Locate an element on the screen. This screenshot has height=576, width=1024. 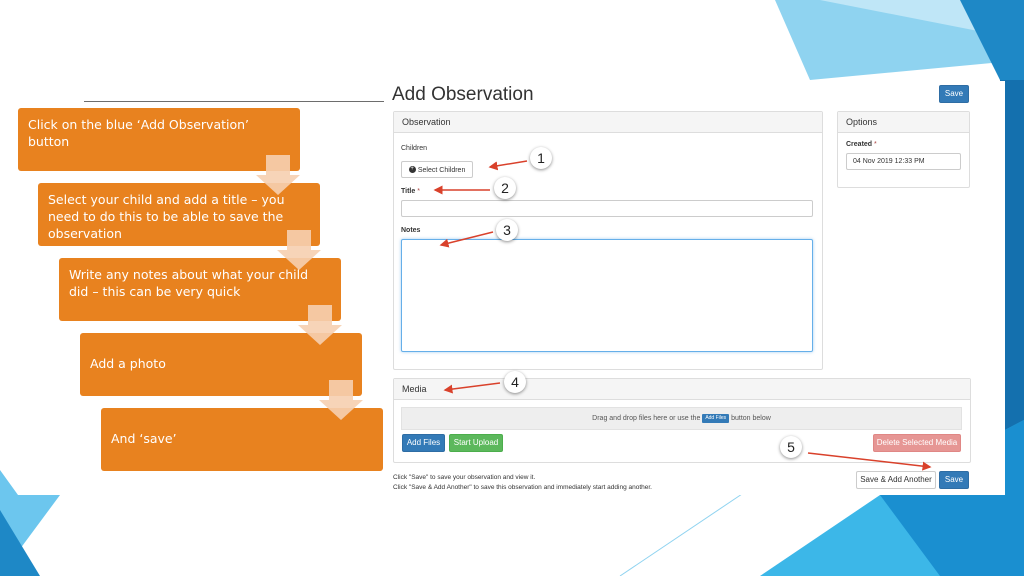
delete-selected-media-button: Delete Selected Media is located at coordinates (917, 443).